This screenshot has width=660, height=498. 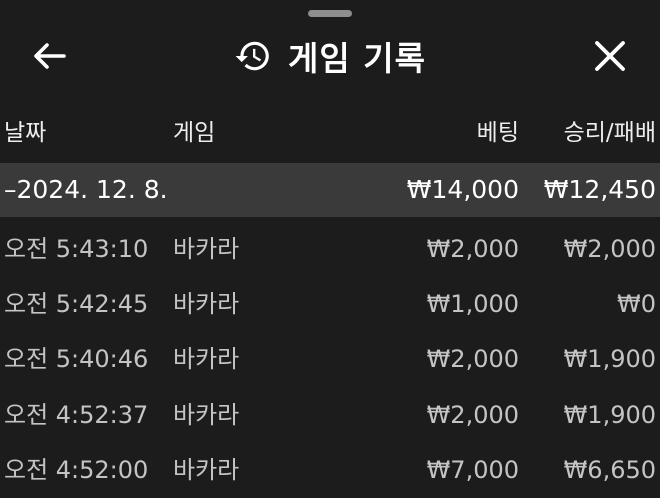 I want to click on group-date: –2024. 12. 8., so click(x=86, y=189).